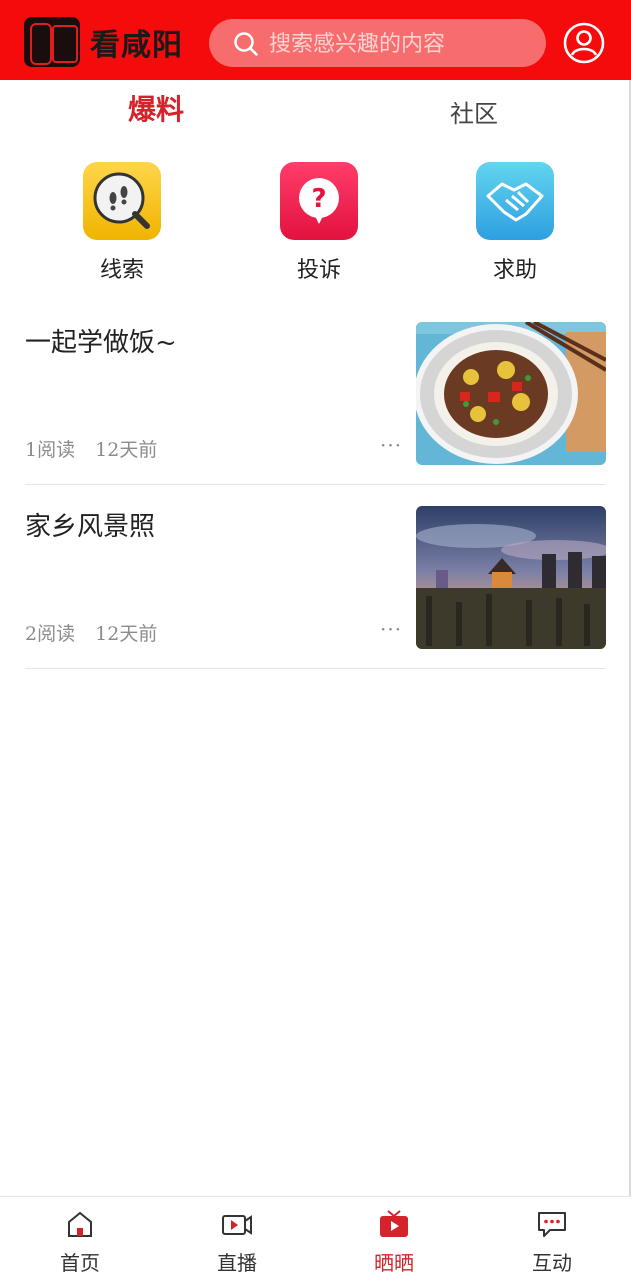 The image size is (631, 1281). Describe the element at coordinates (474, 111) in the screenshot. I see `tab-community: 社区` at that location.